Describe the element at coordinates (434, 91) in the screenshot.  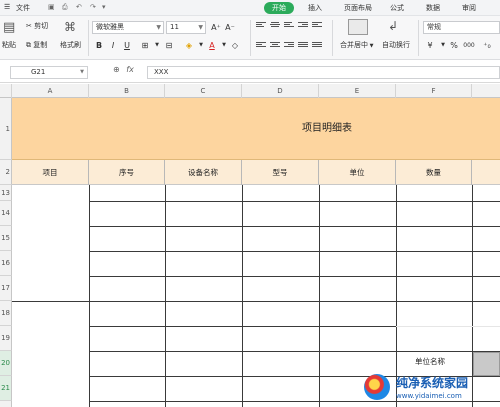
I see `column-header-f: F` at that location.